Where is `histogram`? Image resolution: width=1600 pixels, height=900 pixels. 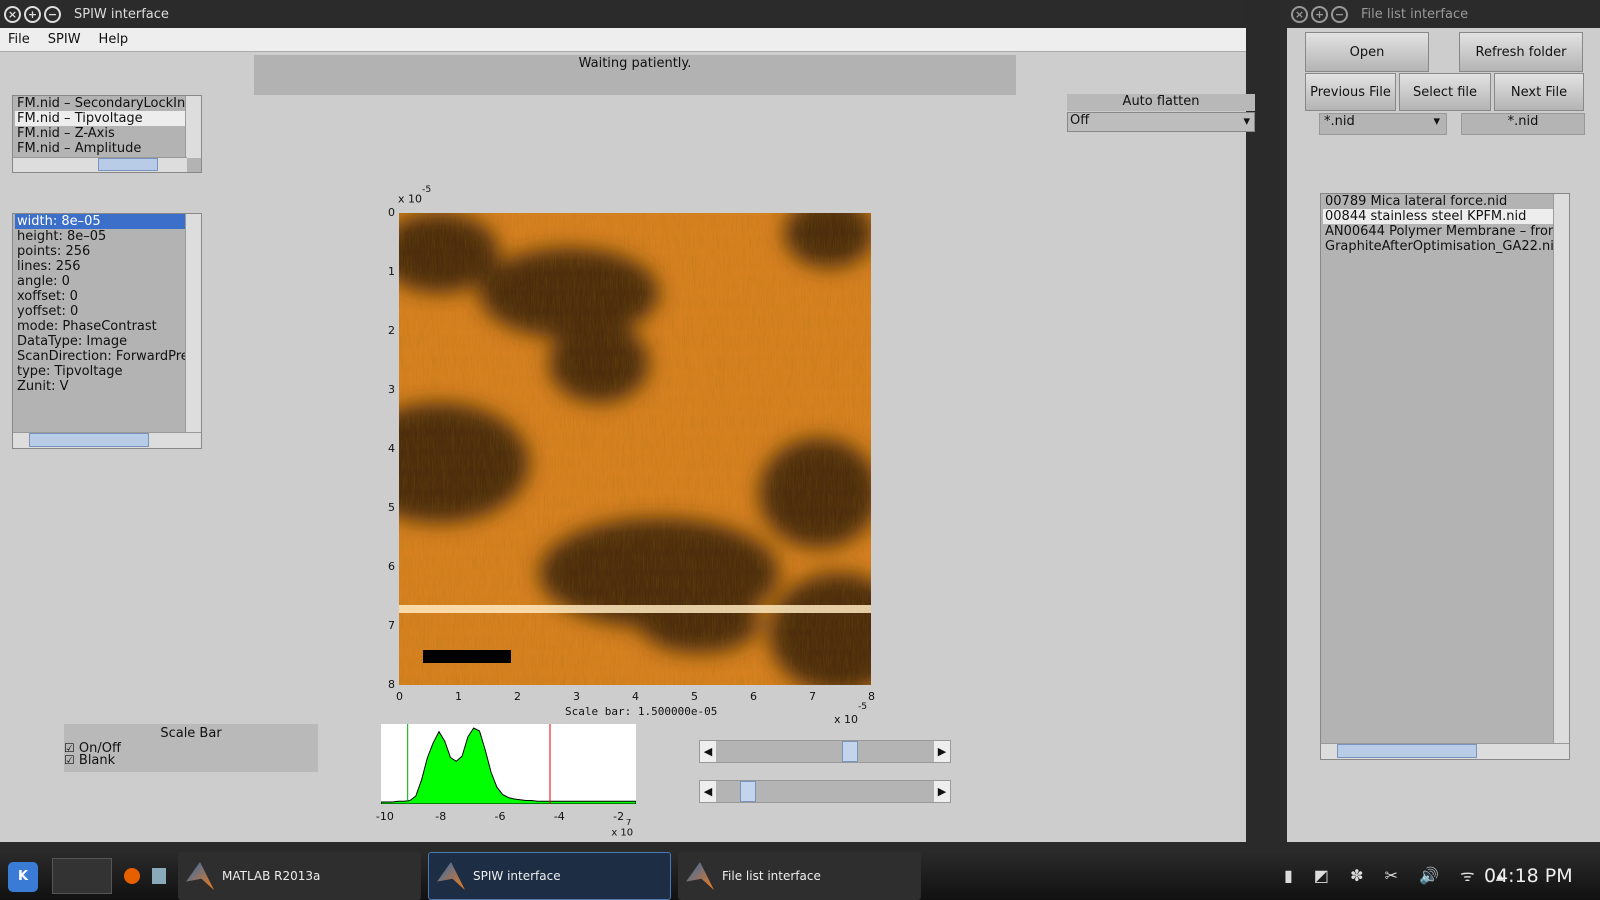 histogram is located at coordinates (508, 764).